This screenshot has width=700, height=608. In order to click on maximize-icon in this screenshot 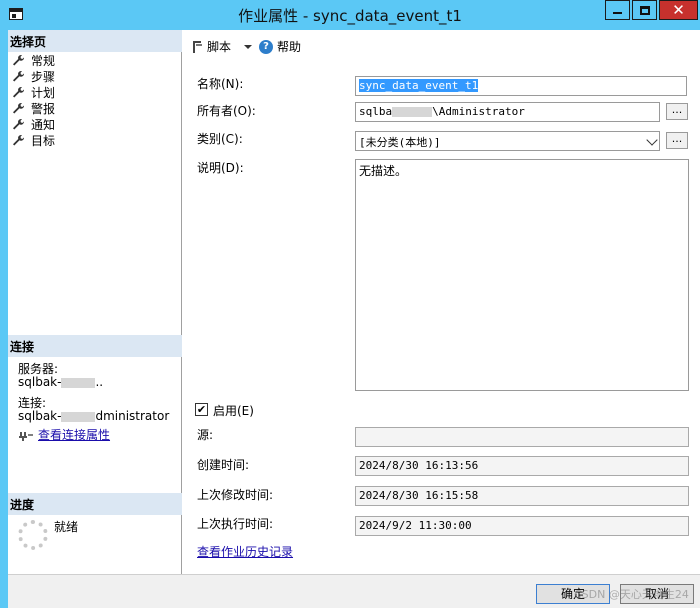, I will do `click(644, 10)`.